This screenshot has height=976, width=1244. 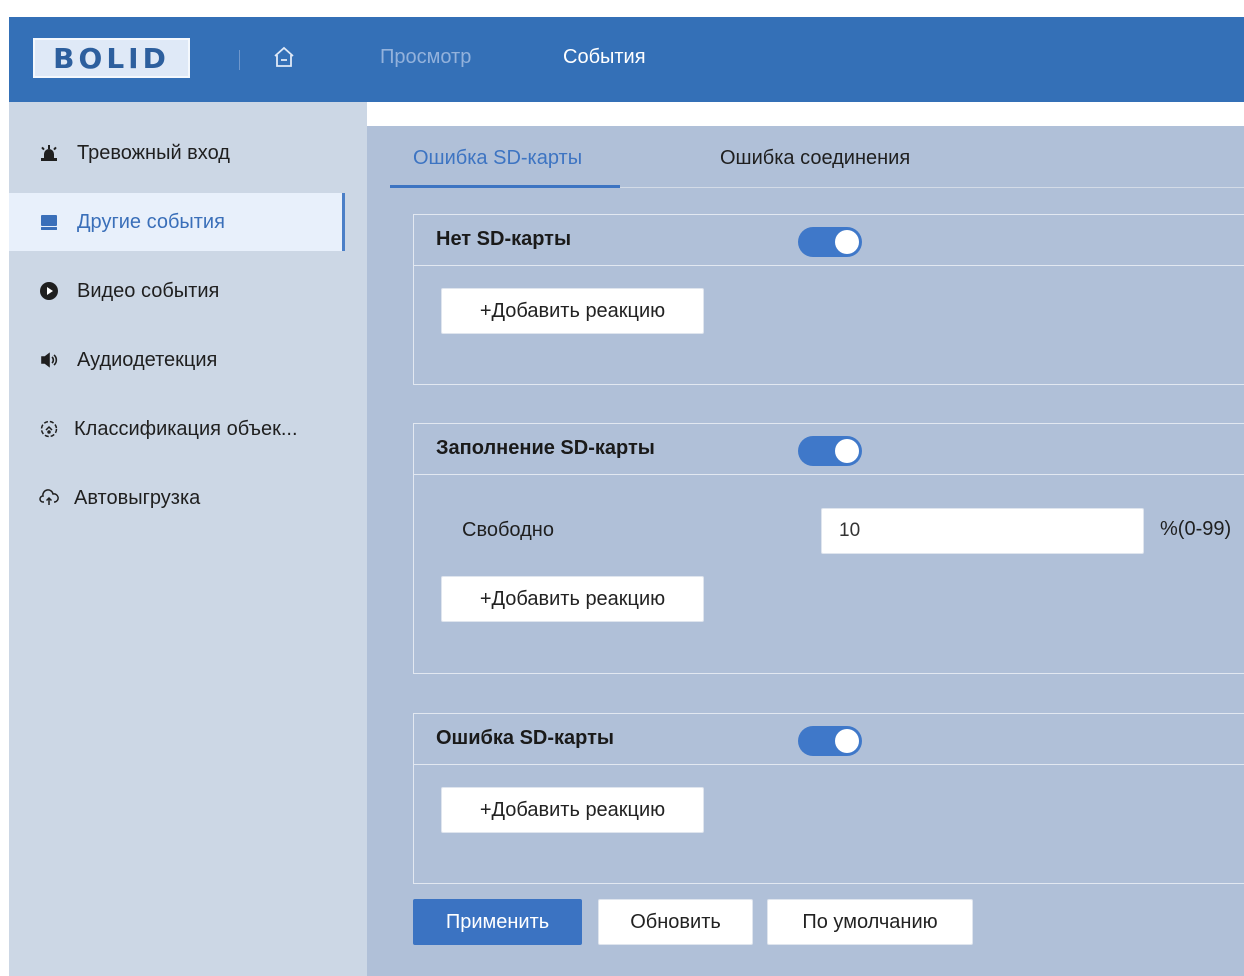 I want to click on tab-sd-card-error: Ошибка SD-карты, so click(x=505, y=158).